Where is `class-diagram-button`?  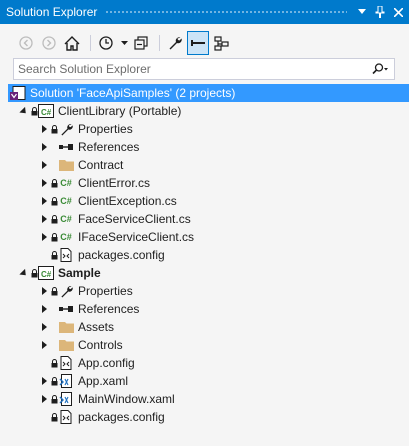 class-diagram-button is located at coordinates (221, 43).